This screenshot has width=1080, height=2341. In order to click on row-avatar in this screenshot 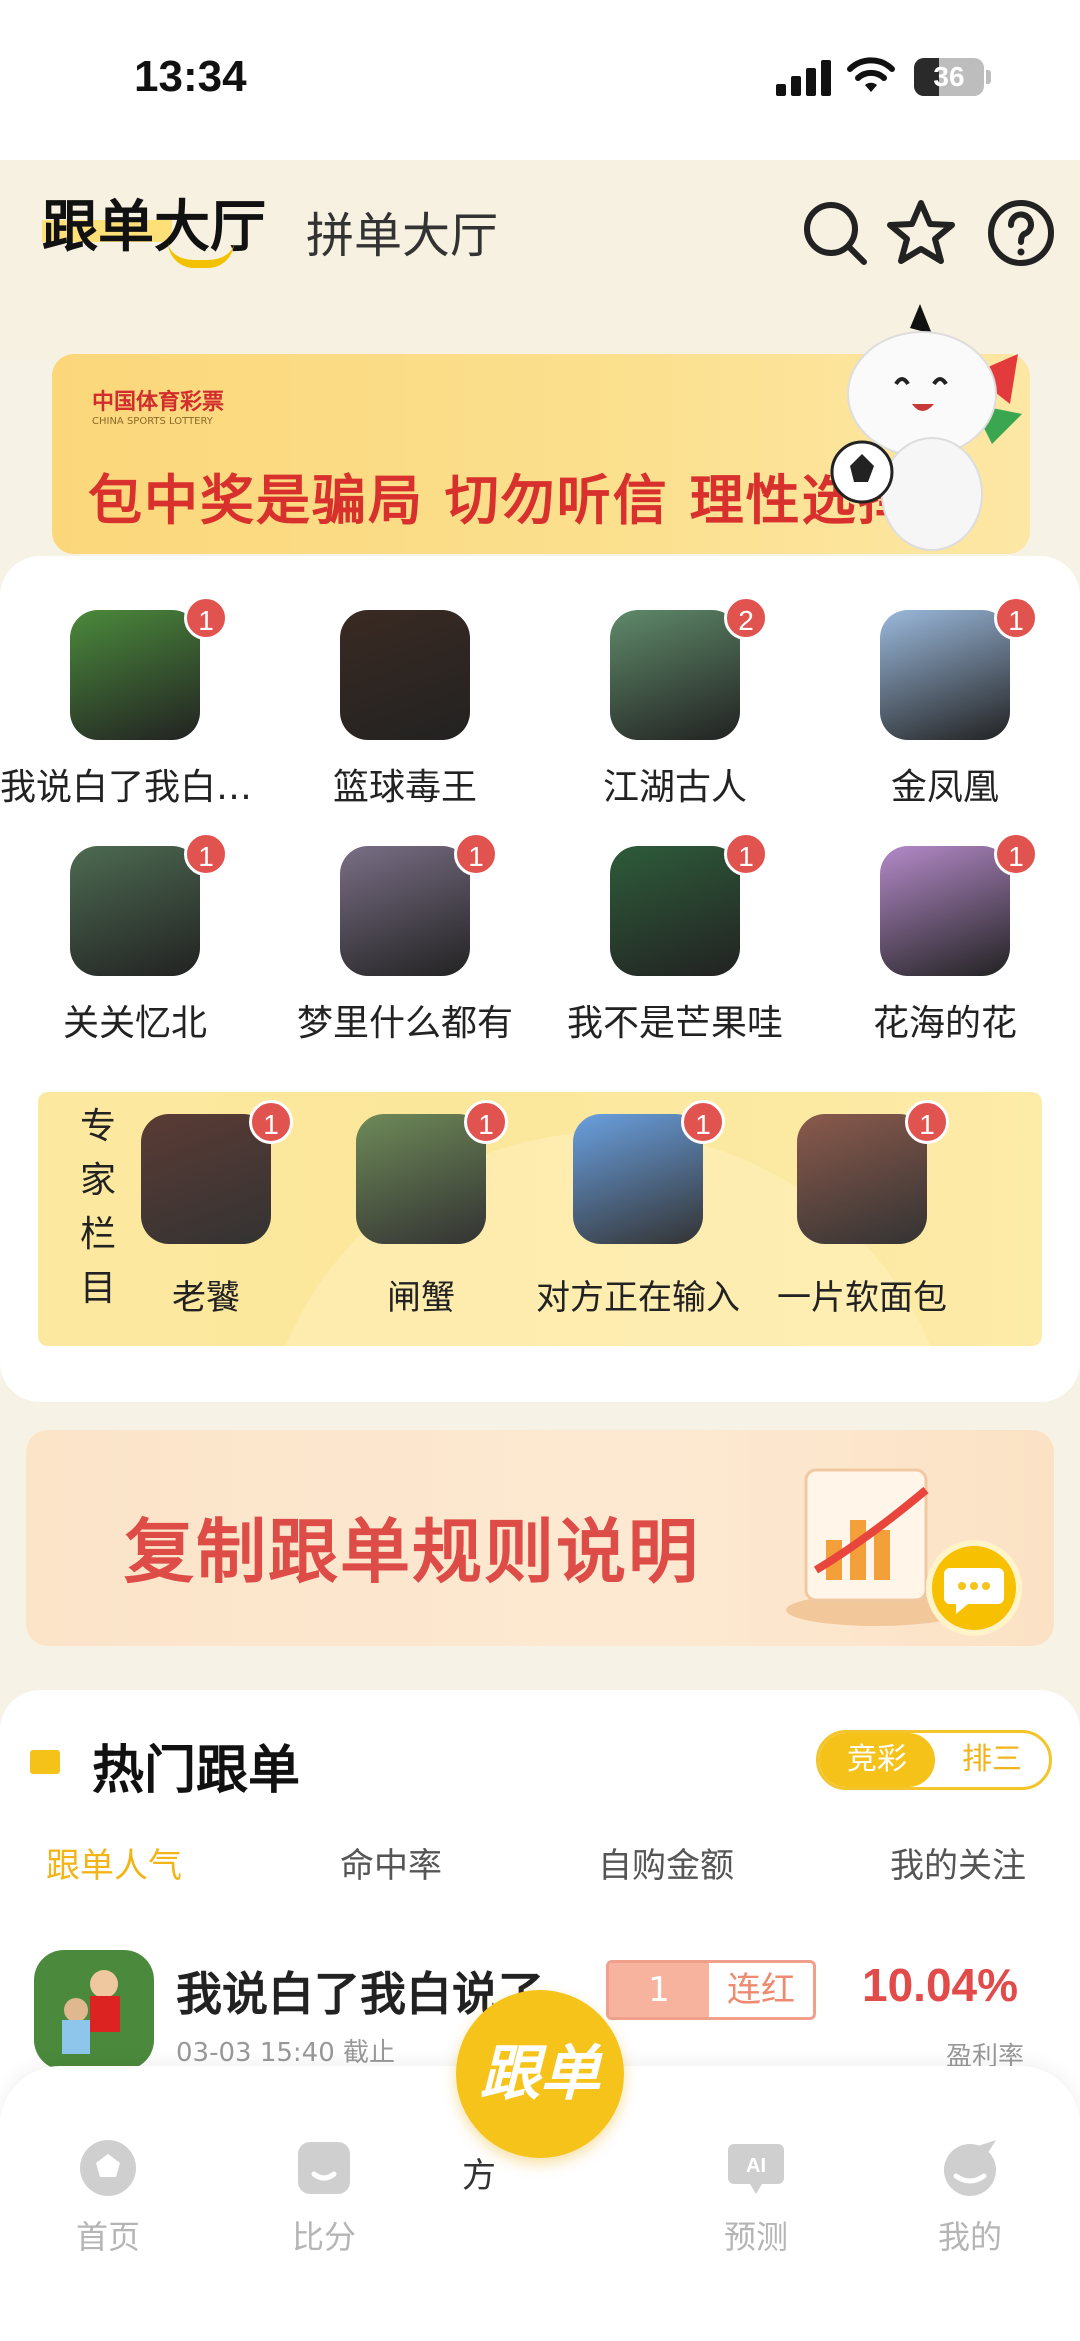, I will do `click(94, 2010)`.